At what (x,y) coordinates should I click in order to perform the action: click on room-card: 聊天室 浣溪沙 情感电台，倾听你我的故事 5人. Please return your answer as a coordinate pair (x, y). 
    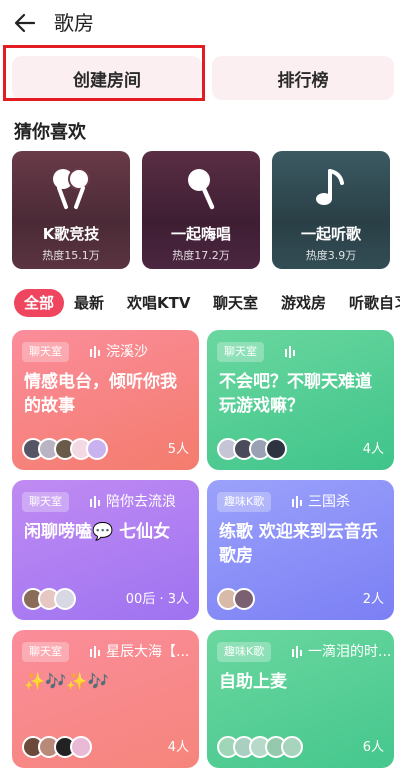
    Looking at the image, I should click on (105, 400).